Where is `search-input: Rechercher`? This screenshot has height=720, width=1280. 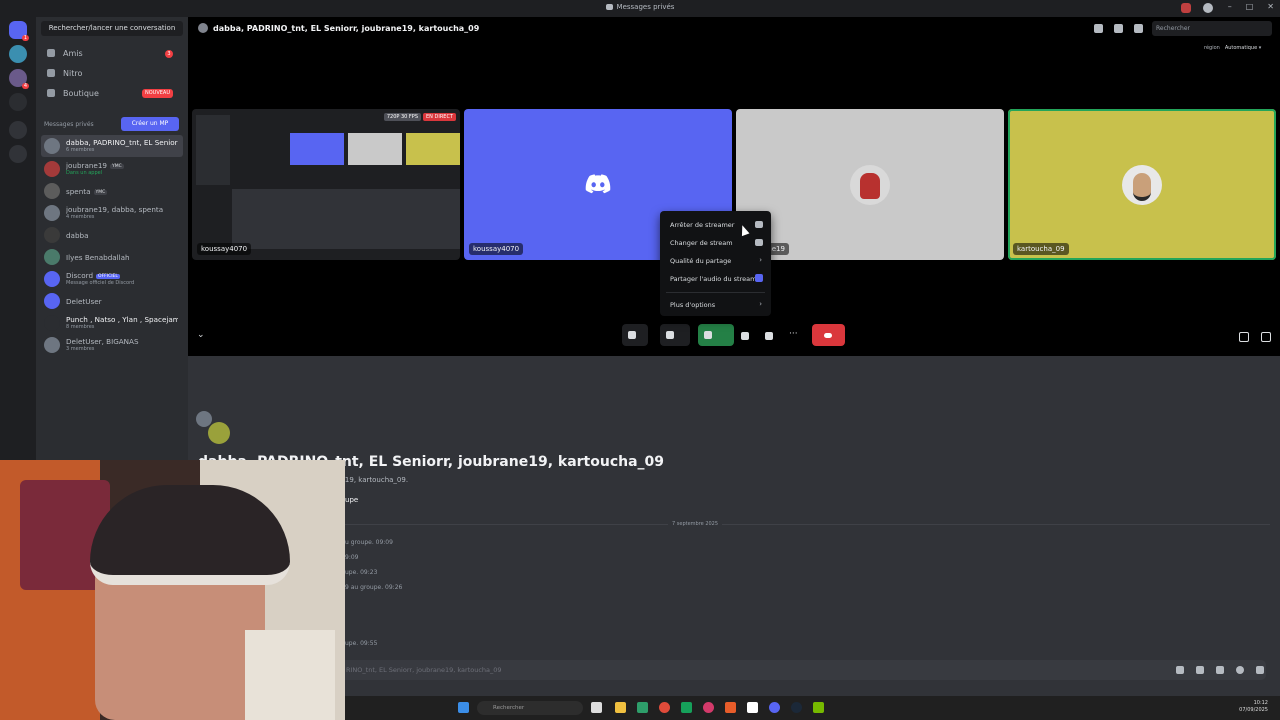 search-input: Rechercher is located at coordinates (1212, 28).